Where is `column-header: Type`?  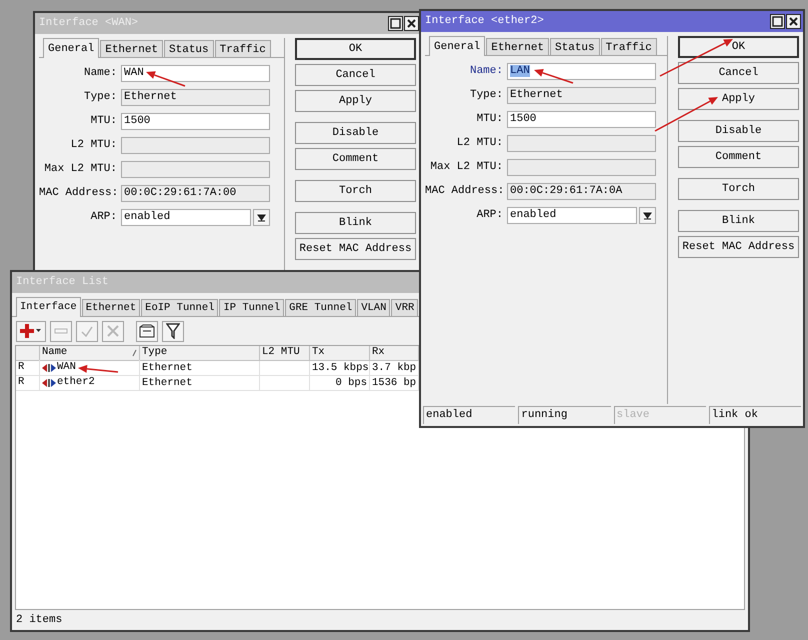
column-header: Type is located at coordinates (200, 353).